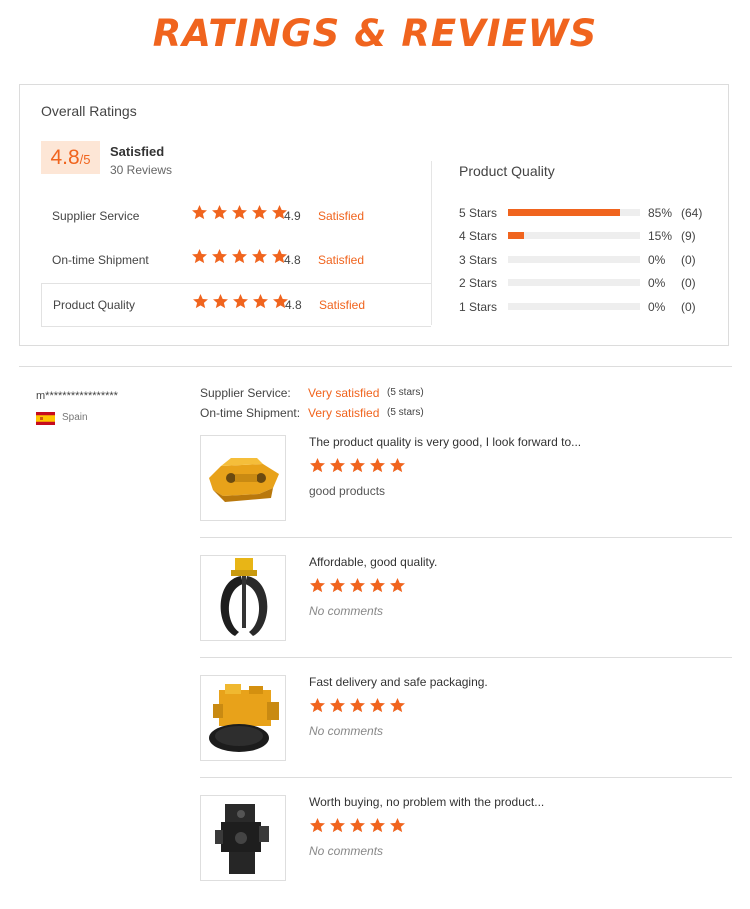 The height and width of the screenshot is (909, 750). I want to click on dimension-row-supplier-service: Supplier Service 4.9 Satisfied, so click(236, 217).